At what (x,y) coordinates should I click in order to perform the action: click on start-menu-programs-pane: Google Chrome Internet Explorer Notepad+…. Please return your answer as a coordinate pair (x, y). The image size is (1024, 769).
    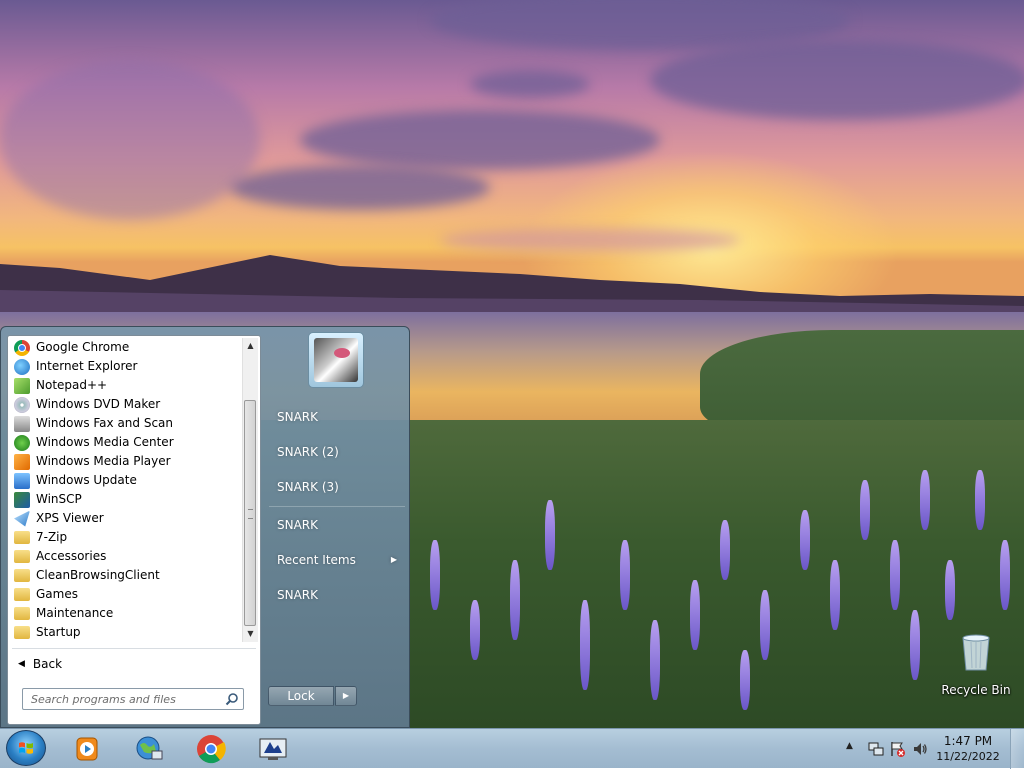
    Looking at the image, I should click on (134, 530).